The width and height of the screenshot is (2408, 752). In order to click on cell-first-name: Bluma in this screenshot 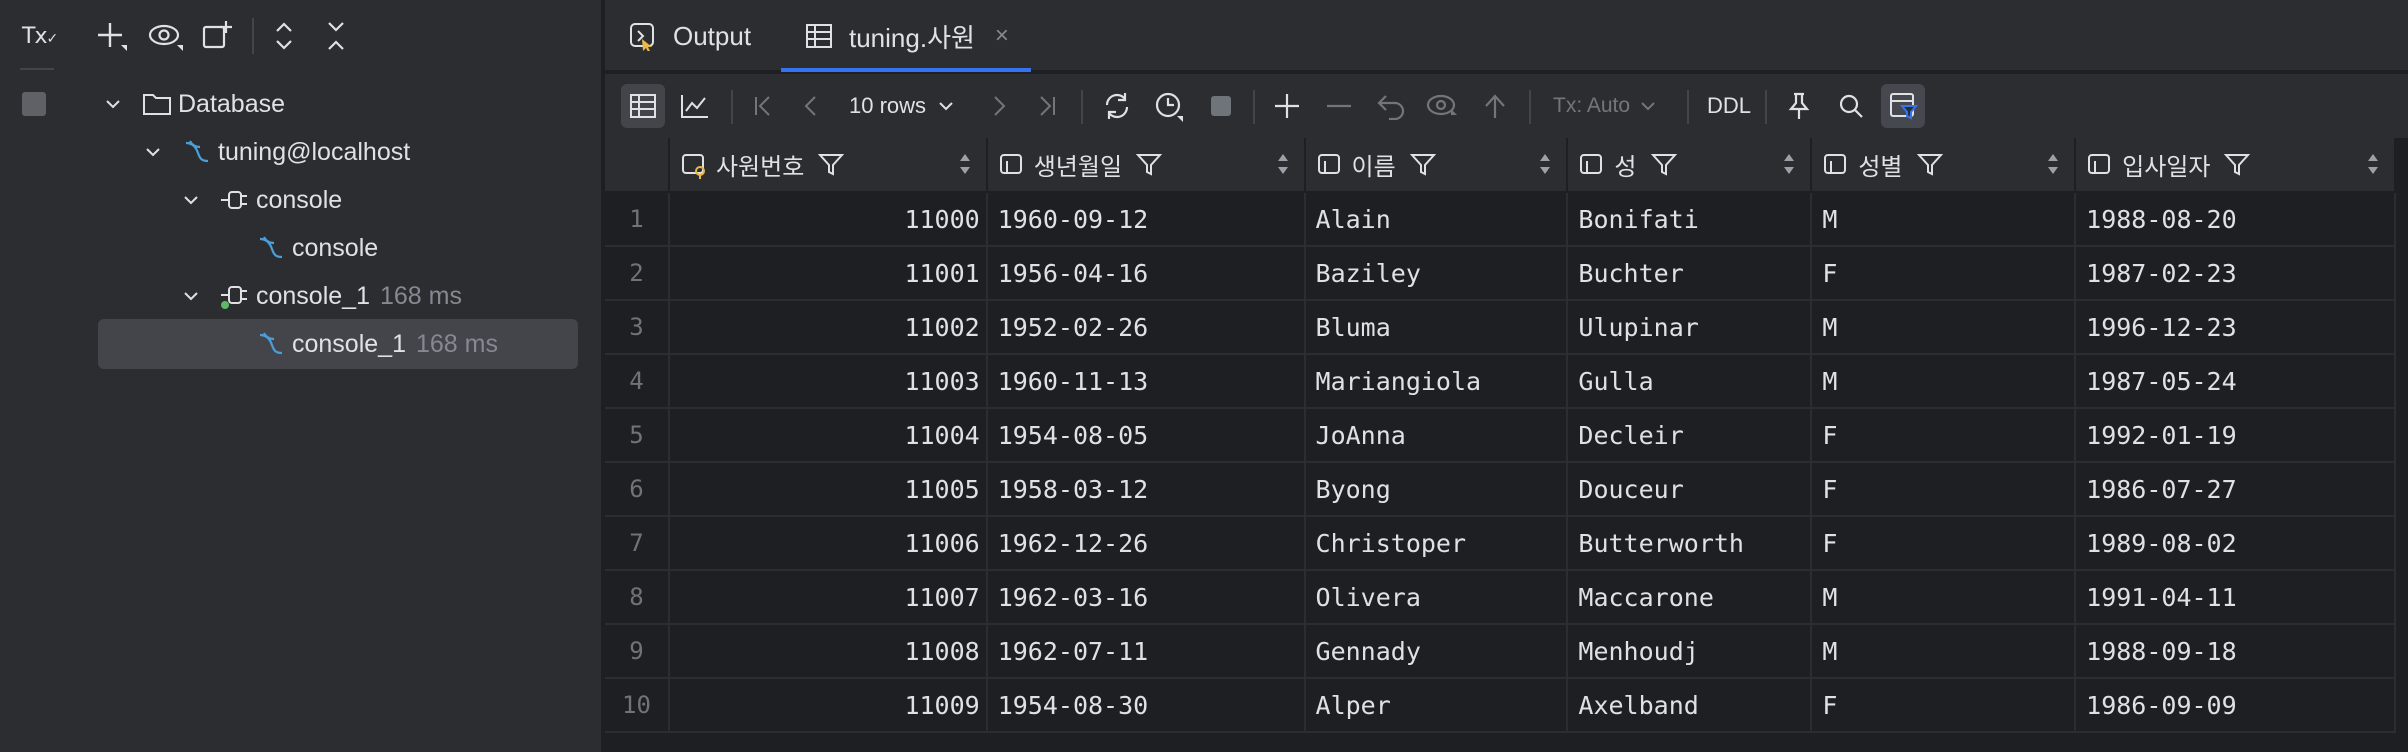, I will do `click(1436, 327)`.